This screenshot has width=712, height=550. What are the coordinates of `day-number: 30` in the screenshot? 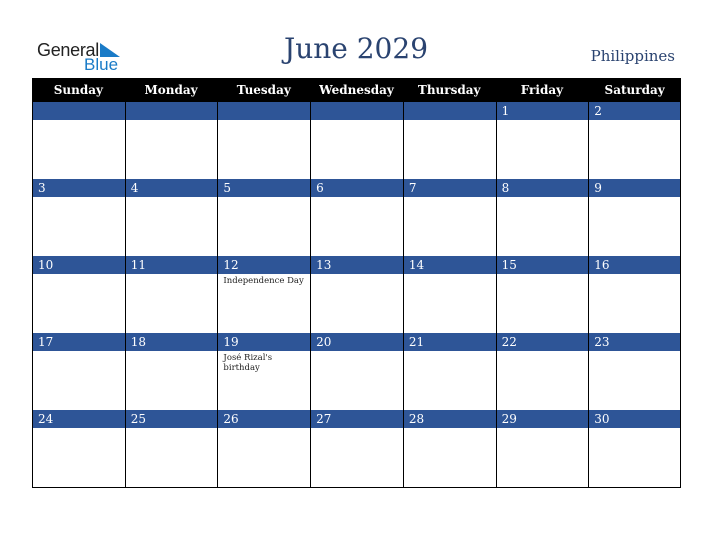 It's located at (634, 419).